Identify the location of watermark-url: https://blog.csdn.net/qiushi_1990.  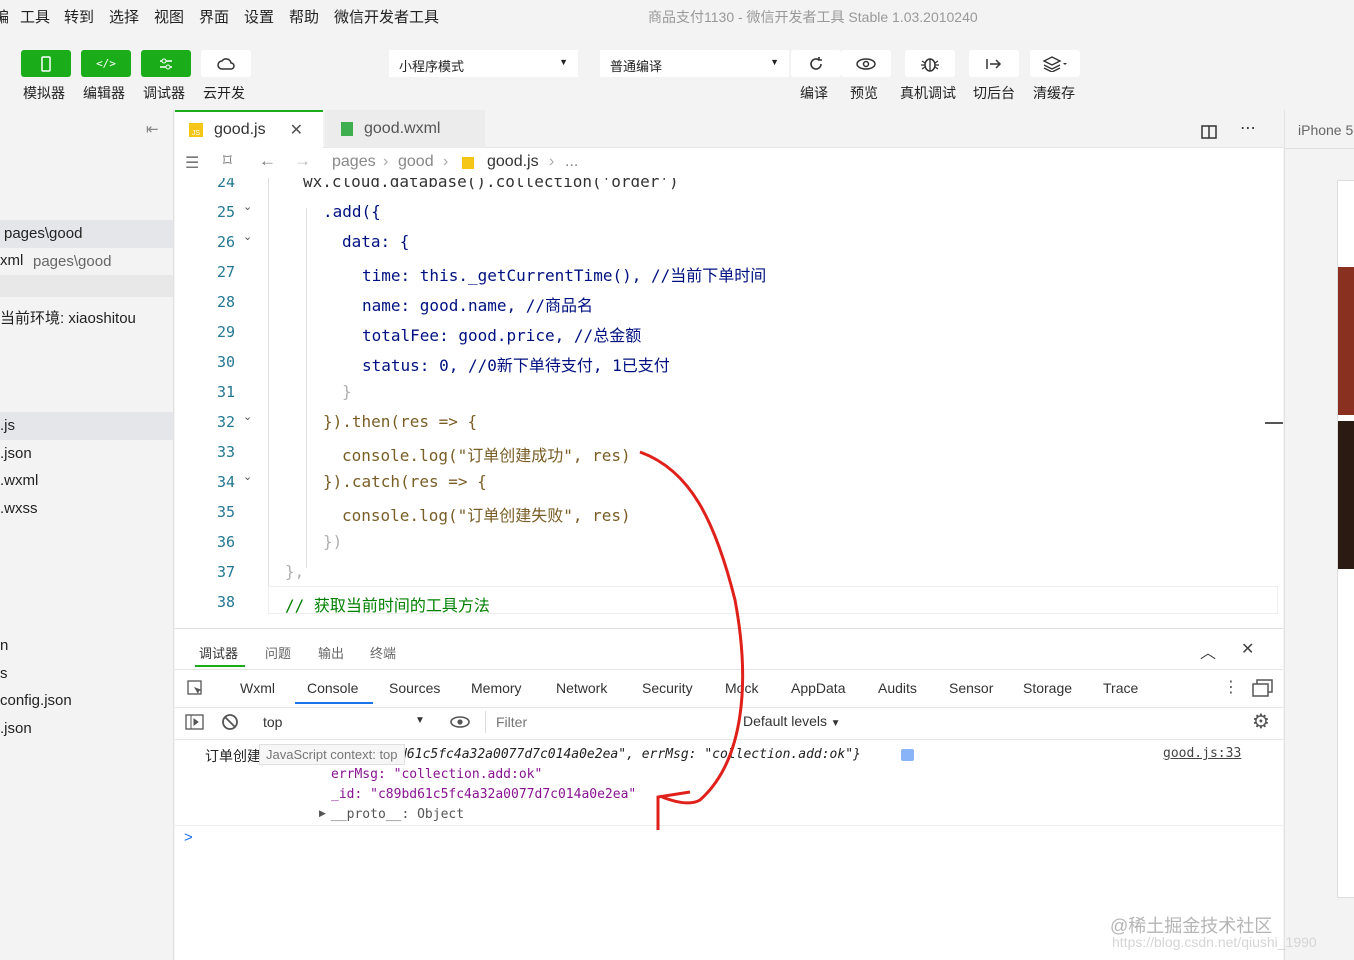
(1214, 942).